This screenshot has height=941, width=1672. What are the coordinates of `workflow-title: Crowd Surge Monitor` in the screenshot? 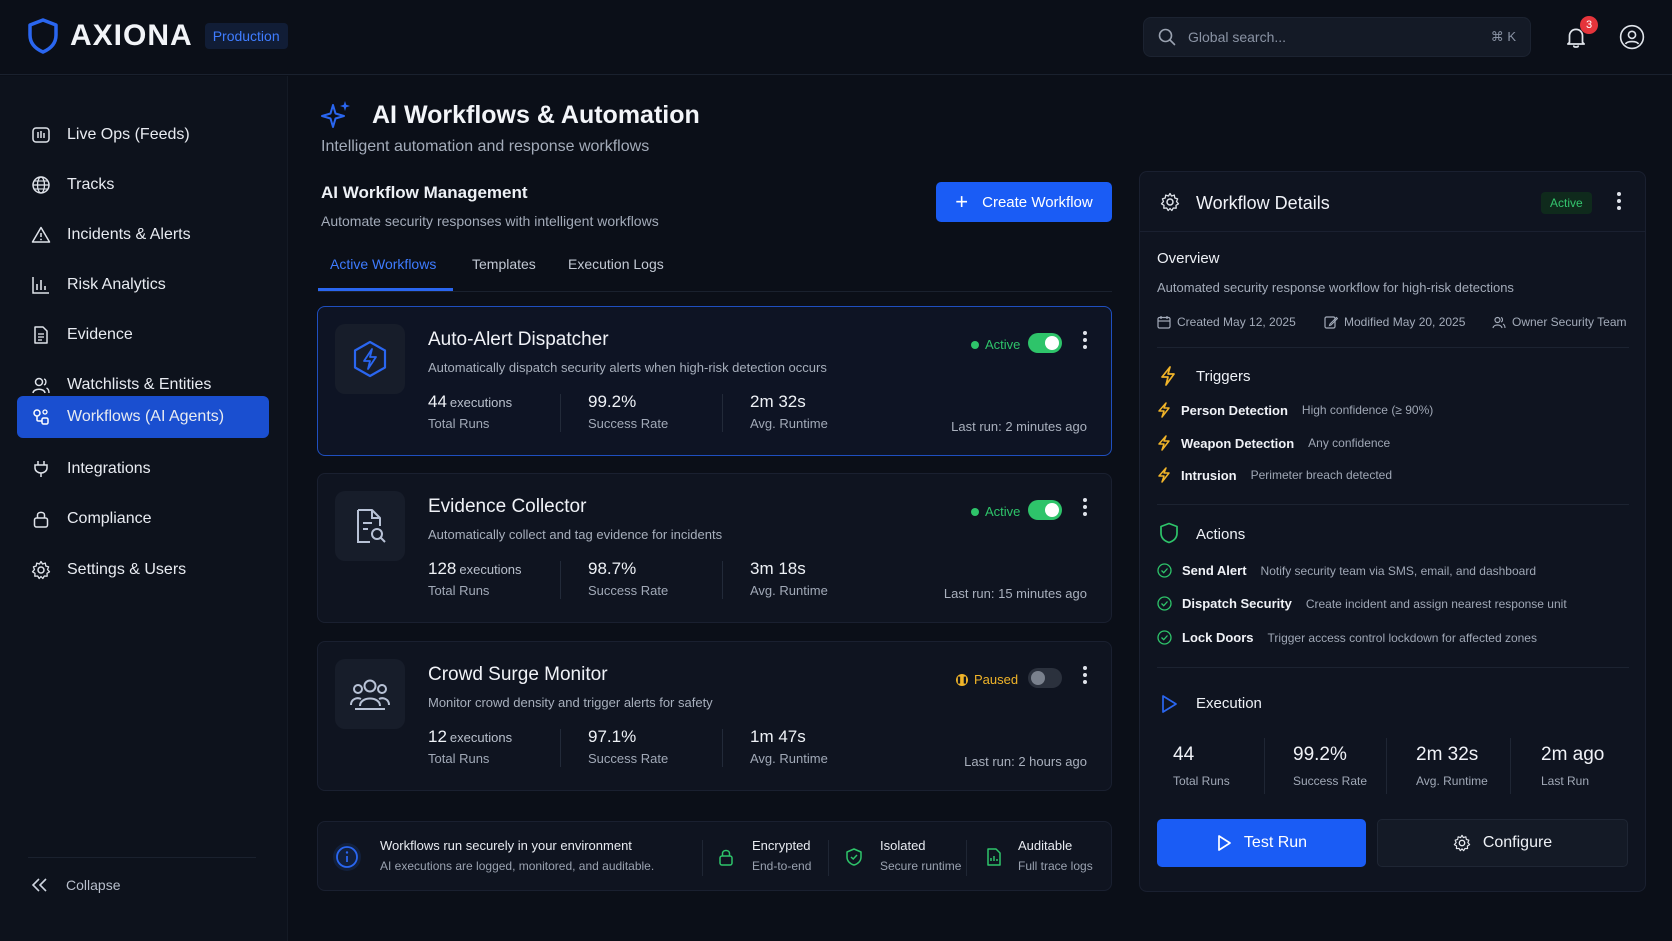 It's located at (518, 675).